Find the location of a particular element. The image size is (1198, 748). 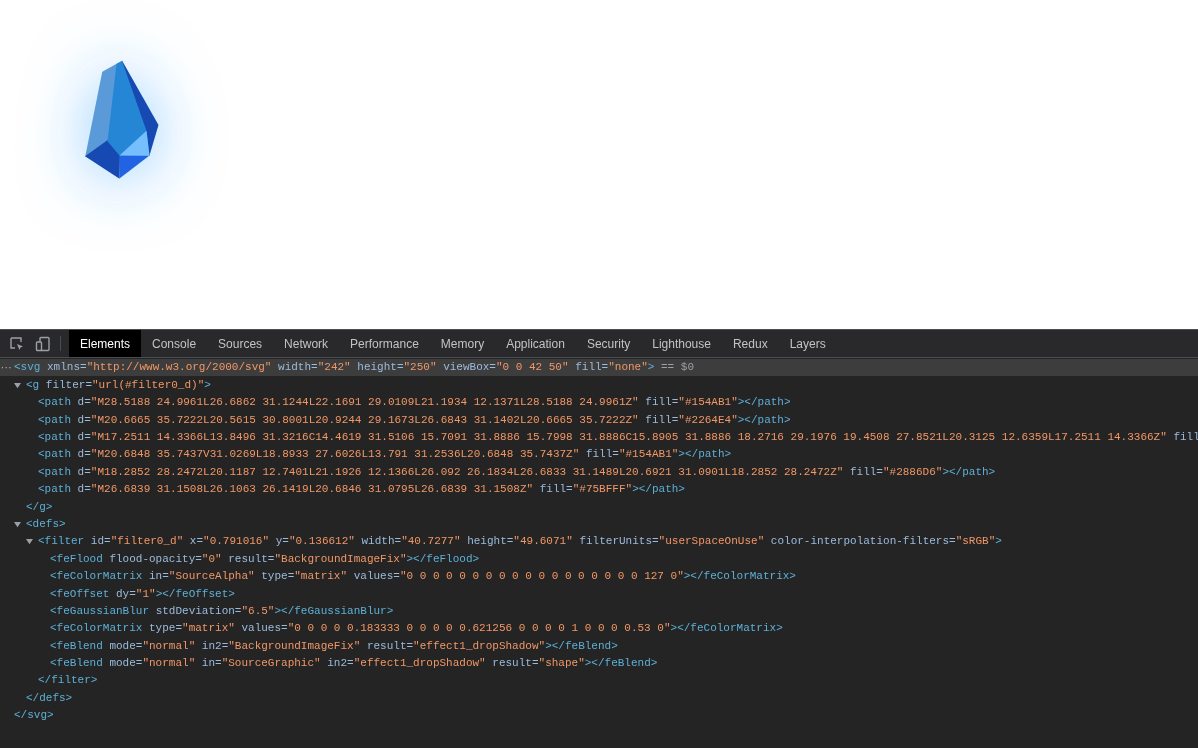

code-line: <path d="M28.5188 24.9961L26.6862 31.1244L22.1691 29.0109L21.1934 12.1371L28.5188 24.9961Z" fill="#154AB1"></path> is located at coordinates (414, 402).